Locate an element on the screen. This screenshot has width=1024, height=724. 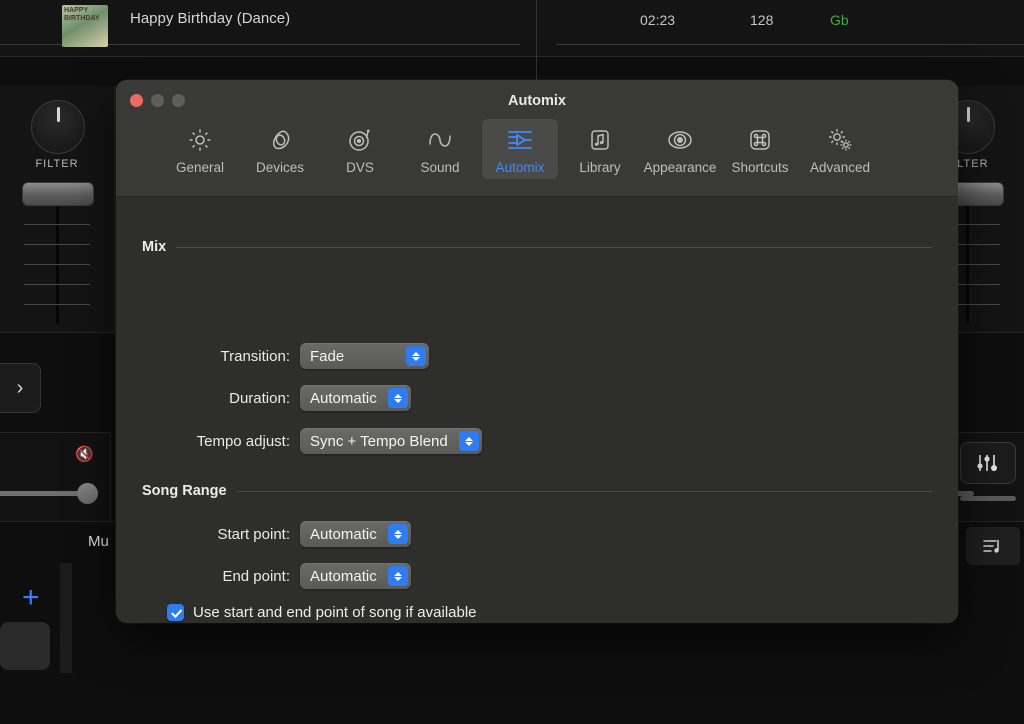
tab-label: Sound is located at coordinates (440, 167).